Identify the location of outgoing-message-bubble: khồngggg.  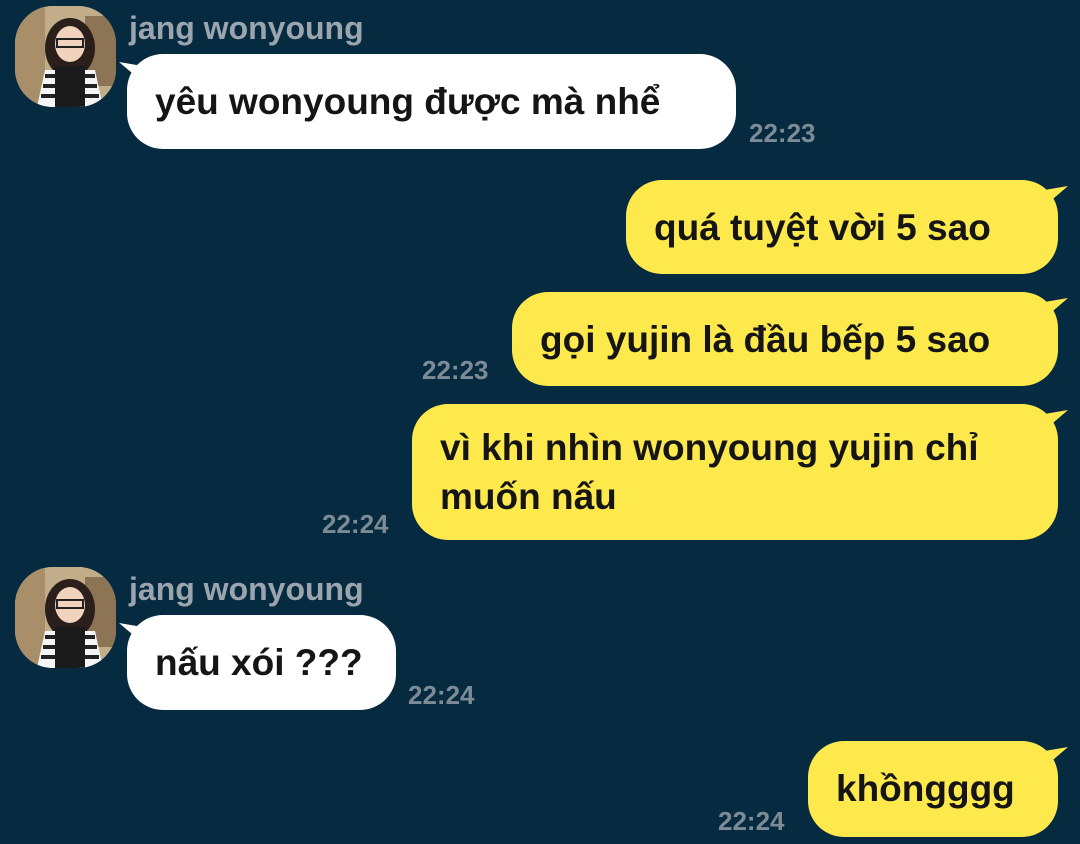
(933, 789).